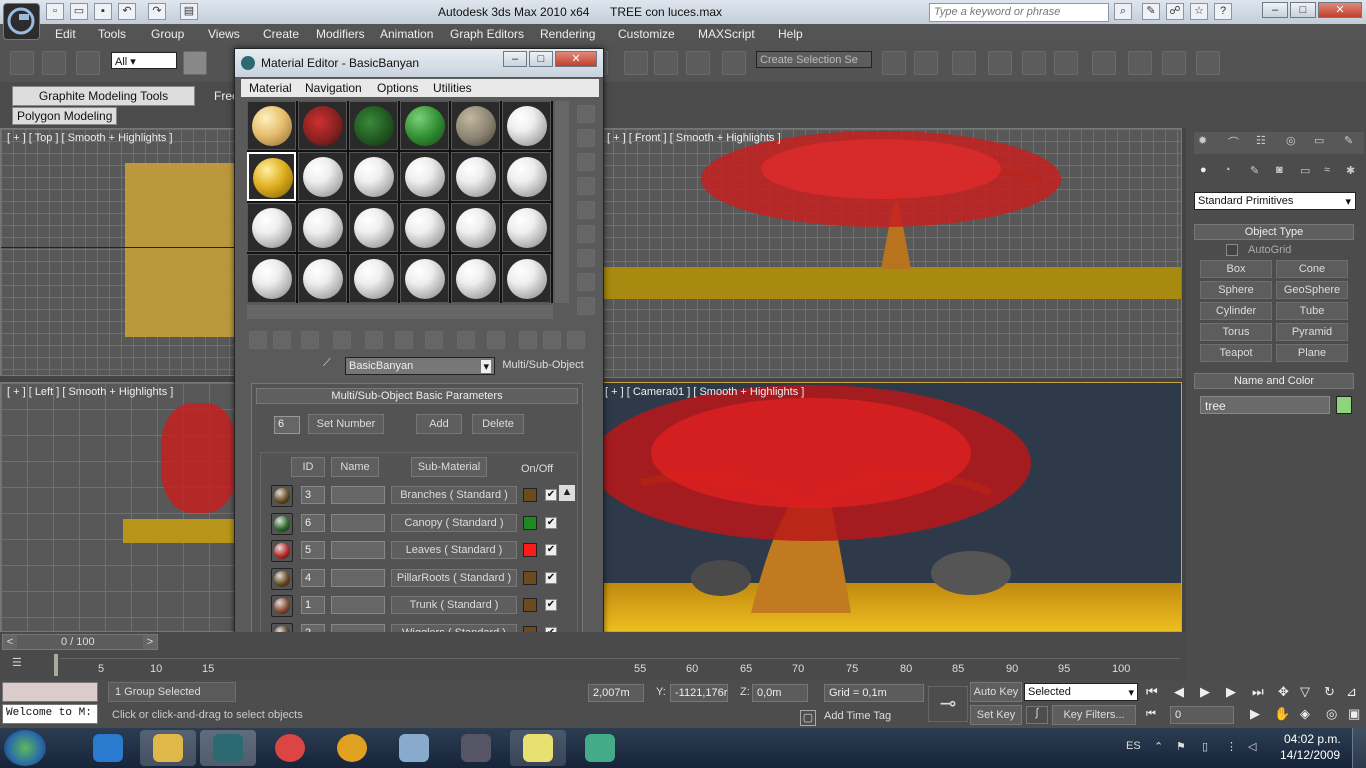 The height and width of the screenshot is (768, 1366). I want to click on maxscript-mini-listener-top, so click(50, 692).